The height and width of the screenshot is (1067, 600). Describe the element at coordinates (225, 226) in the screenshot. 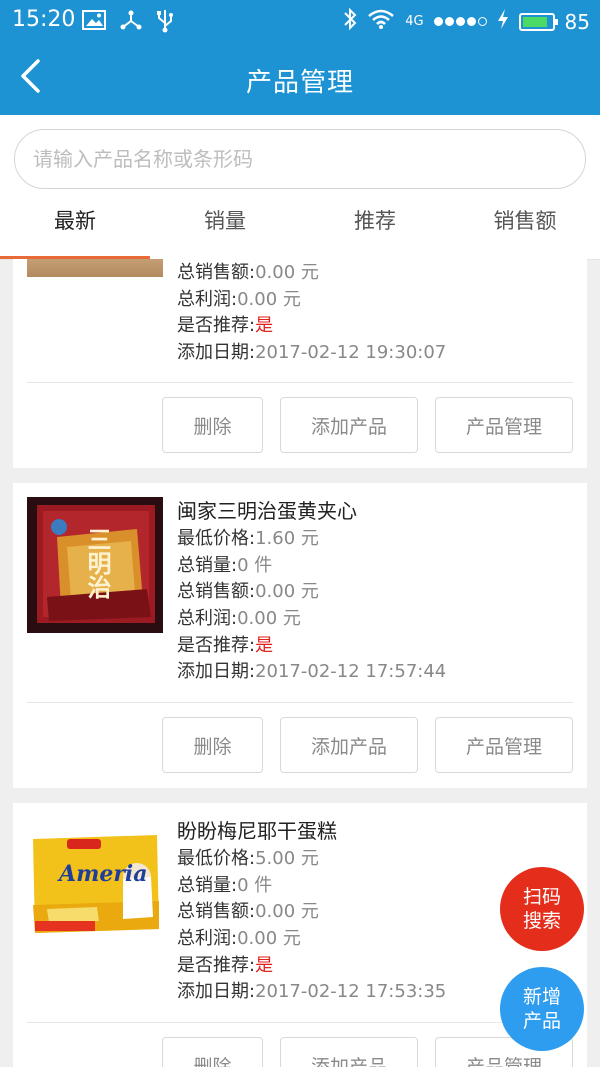

I see `tab-sales: 销量` at that location.